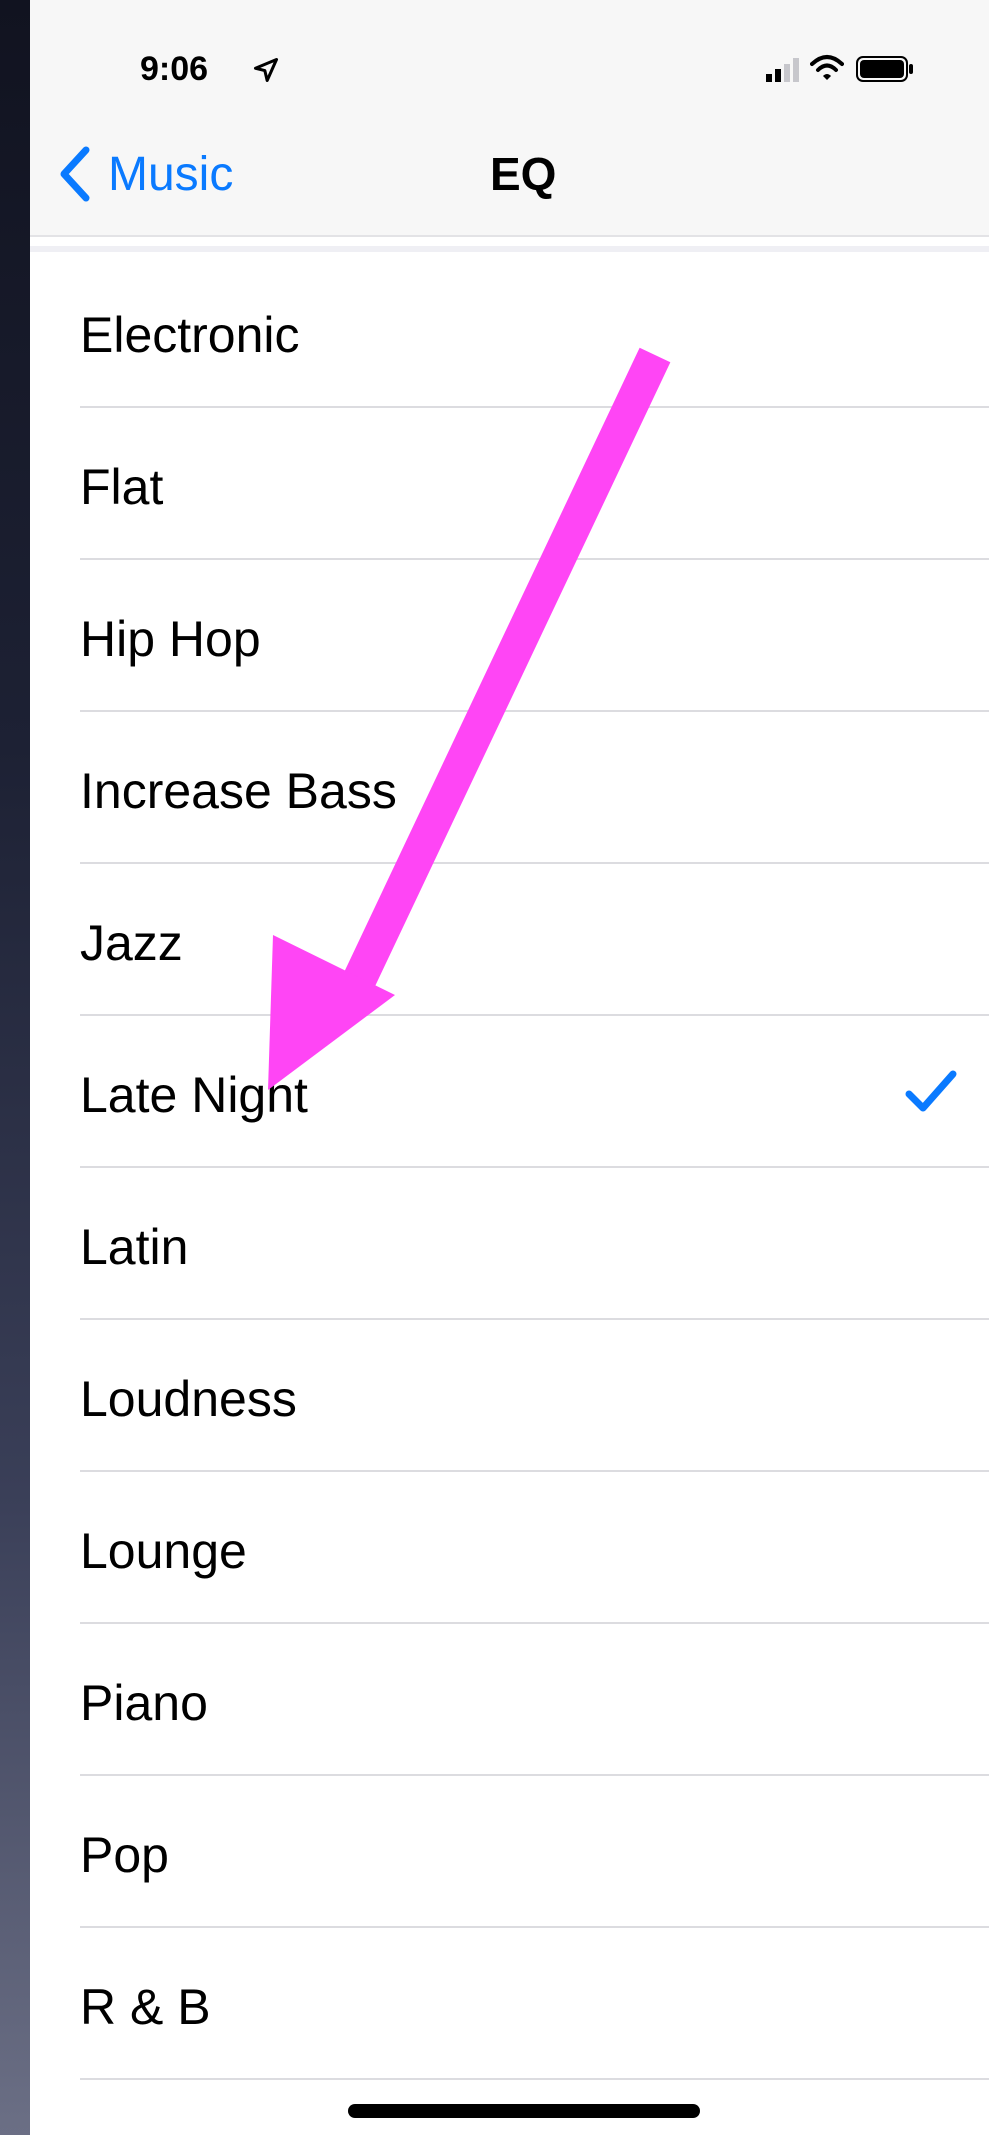 This screenshot has width=989, height=2135. What do you see at coordinates (509, 249) in the screenshot?
I see `list-top-separator` at bounding box center [509, 249].